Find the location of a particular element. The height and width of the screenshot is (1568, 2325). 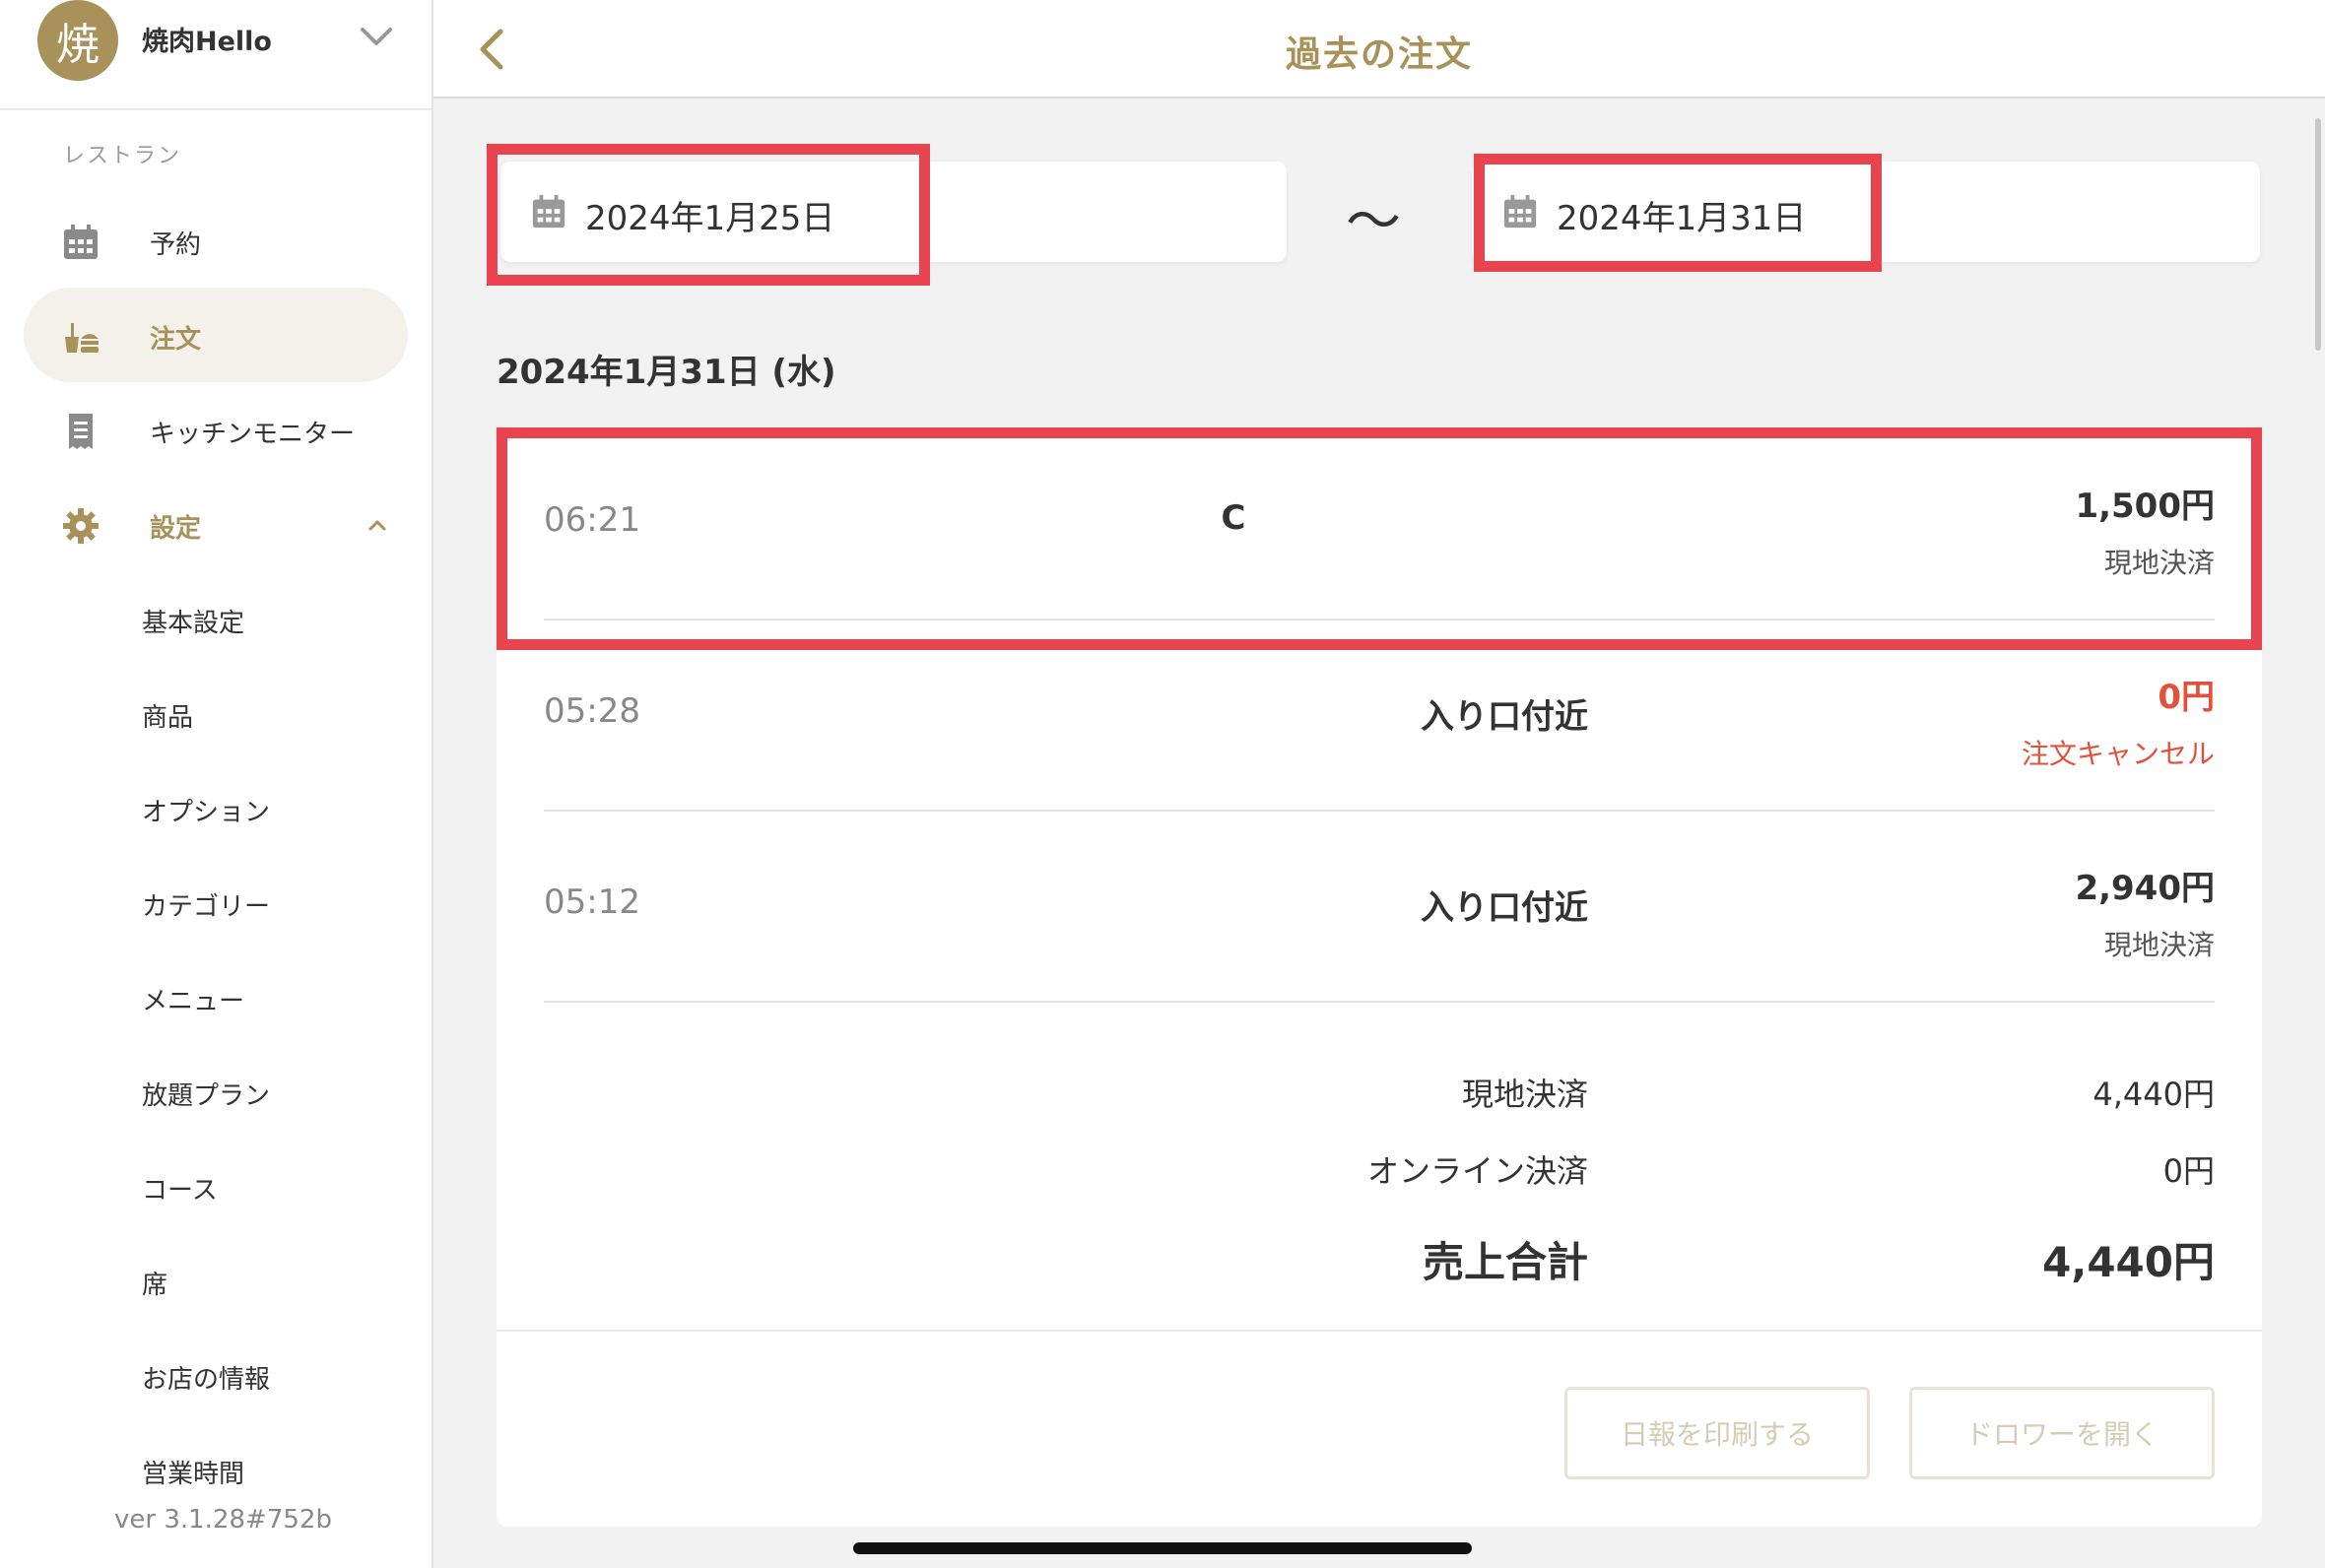

order-amount: 1,500円 is located at coordinates (2145, 507).